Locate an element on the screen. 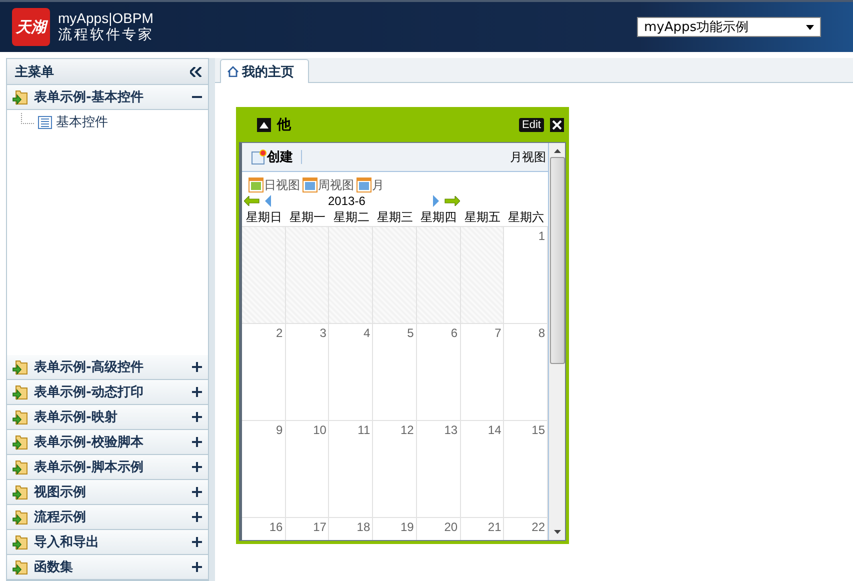  view-button: 日视图 is located at coordinates (274, 185).